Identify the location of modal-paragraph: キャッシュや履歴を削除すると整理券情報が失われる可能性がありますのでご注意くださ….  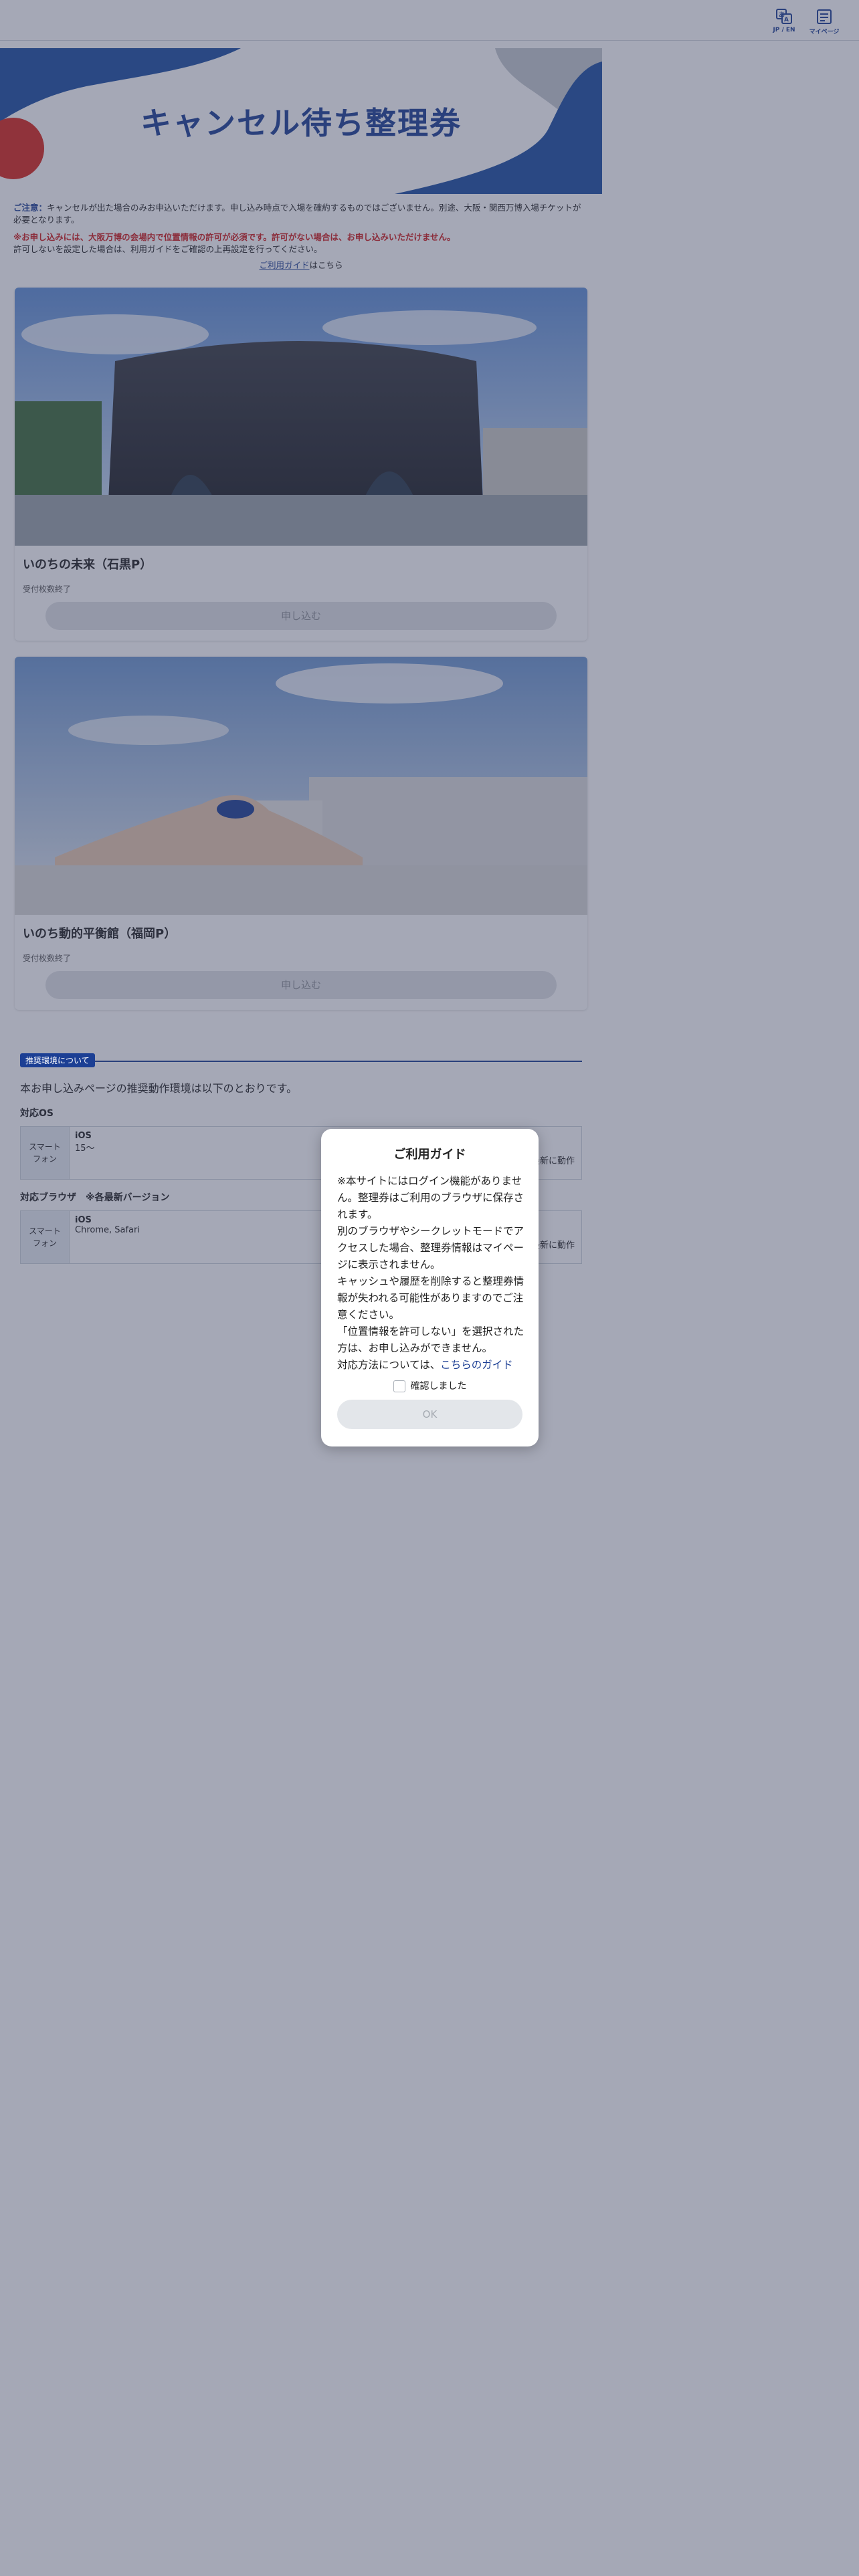
(431, 1298).